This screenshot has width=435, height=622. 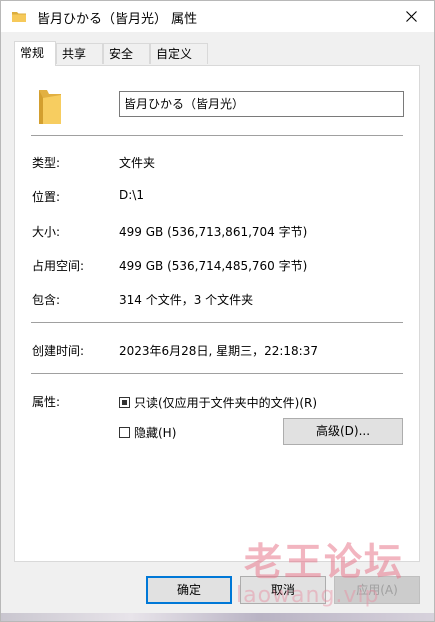 What do you see at coordinates (218, 351) in the screenshot?
I see `created-value: 2023年6月28日, 星期三，22:18:37` at bounding box center [218, 351].